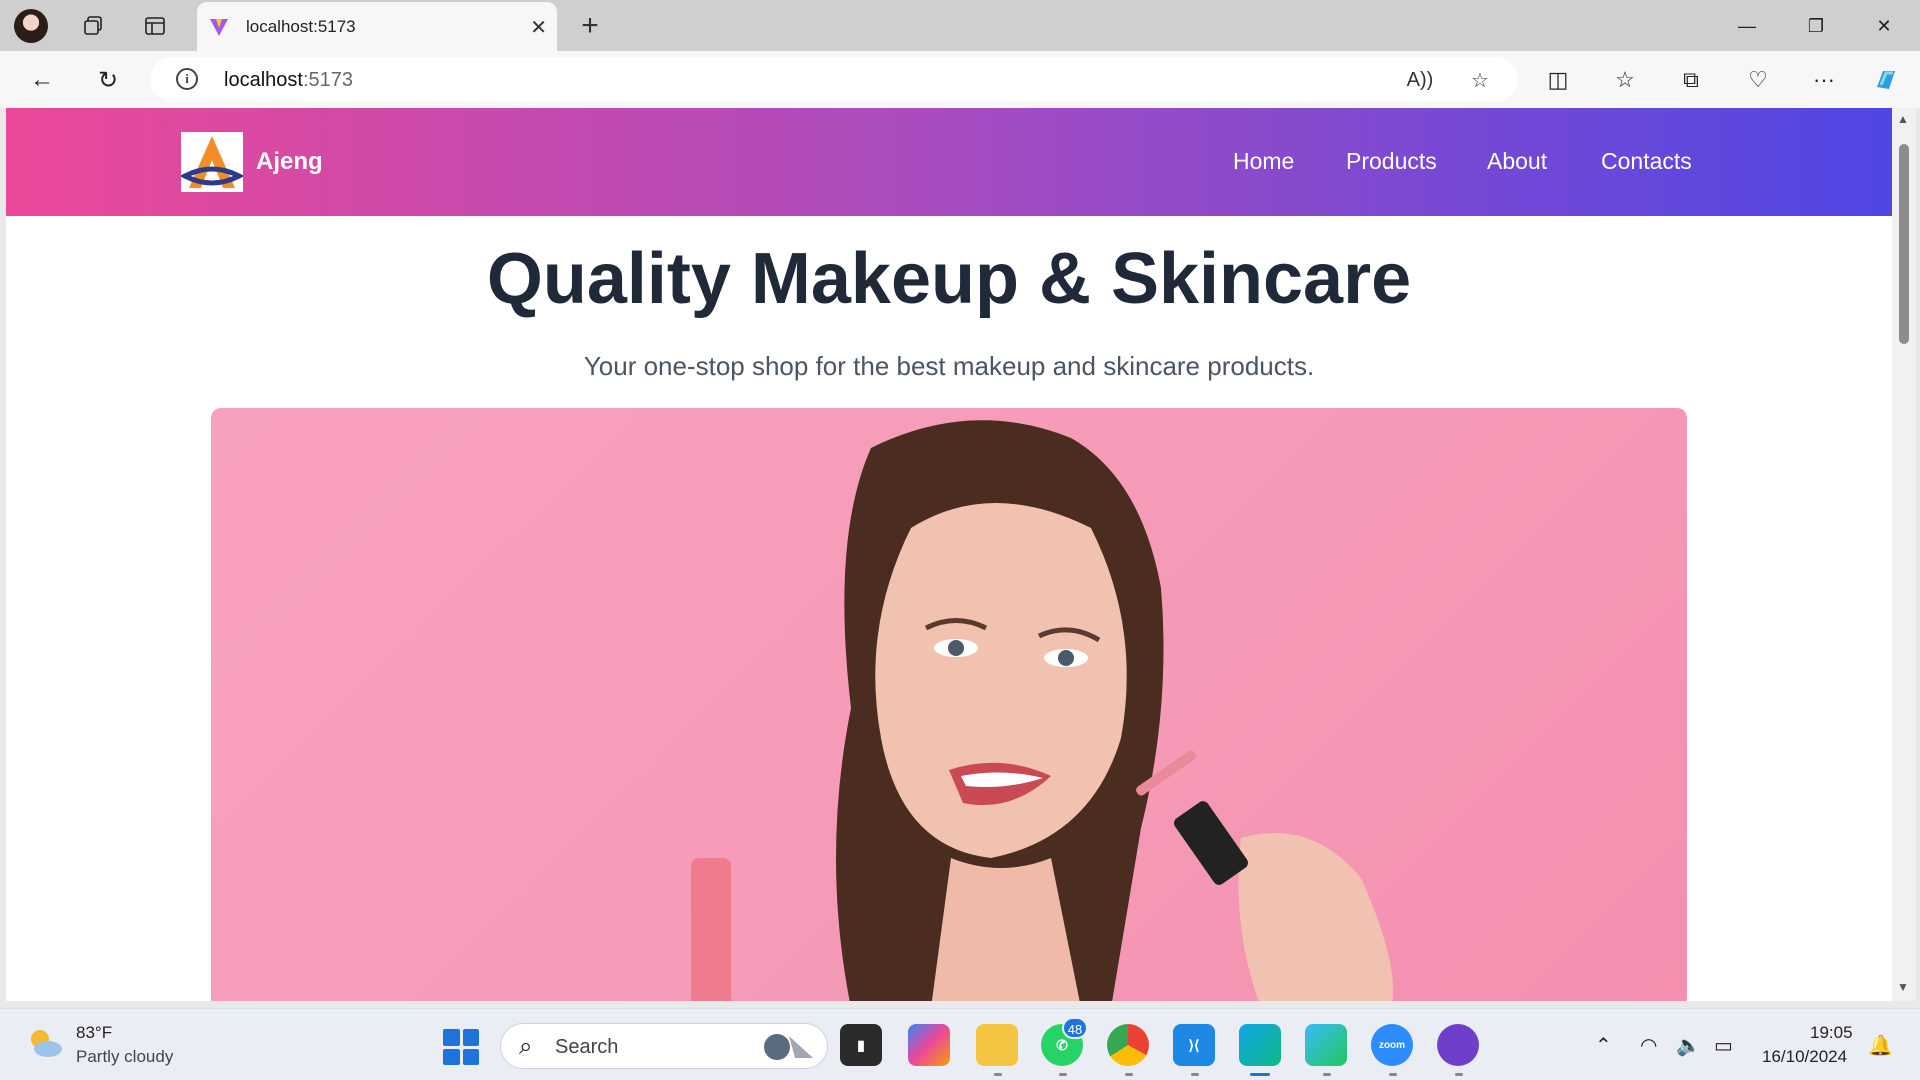  I want to click on windows-start-icon, so click(461, 1047).